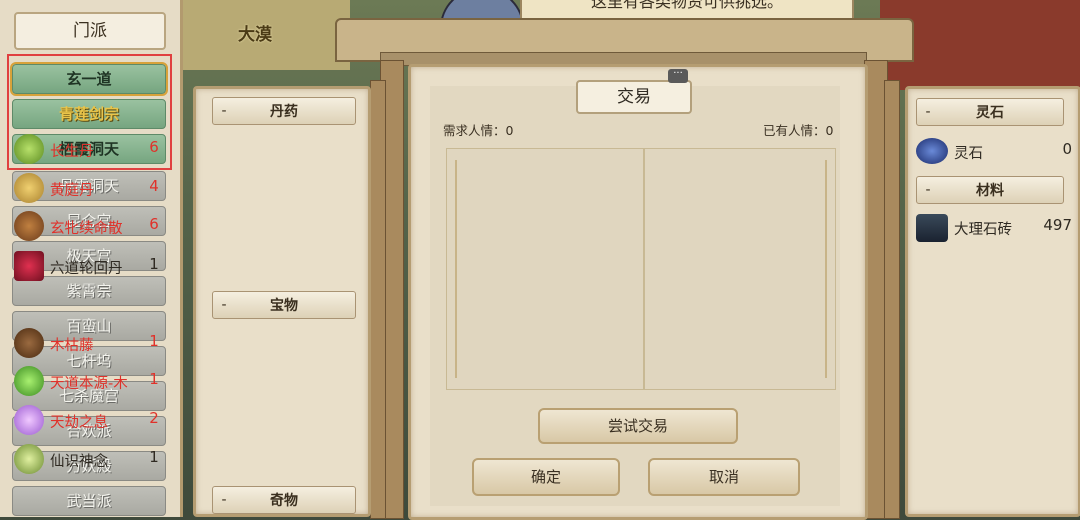 Image resolution: width=1080 pixels, height=520 pixels. What do you see at coordinates (686, 5) in the screenshot?
I see `npc-speech-text: 这里有各类物资可供挑选。` at bounding box center [686, 5].